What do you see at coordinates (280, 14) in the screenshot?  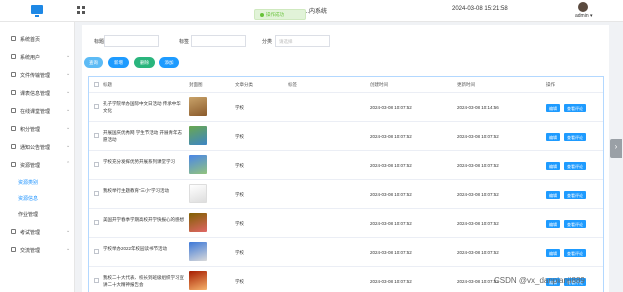 I see `success-toast: 操作成功` at bounding box center [280, 14].